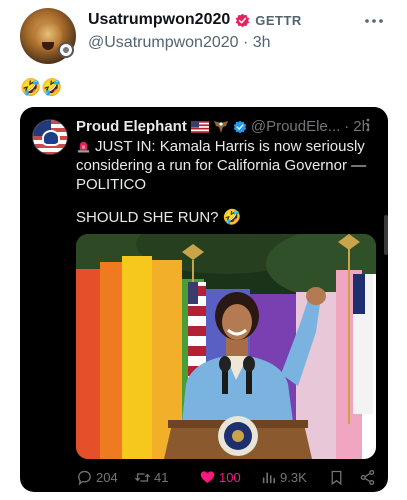 Image resolution: width=407 pixels, height=500 pixels. Describe the element at coordinates (161, 477) in the screenshot. I see `repost-count: 41` at that location.